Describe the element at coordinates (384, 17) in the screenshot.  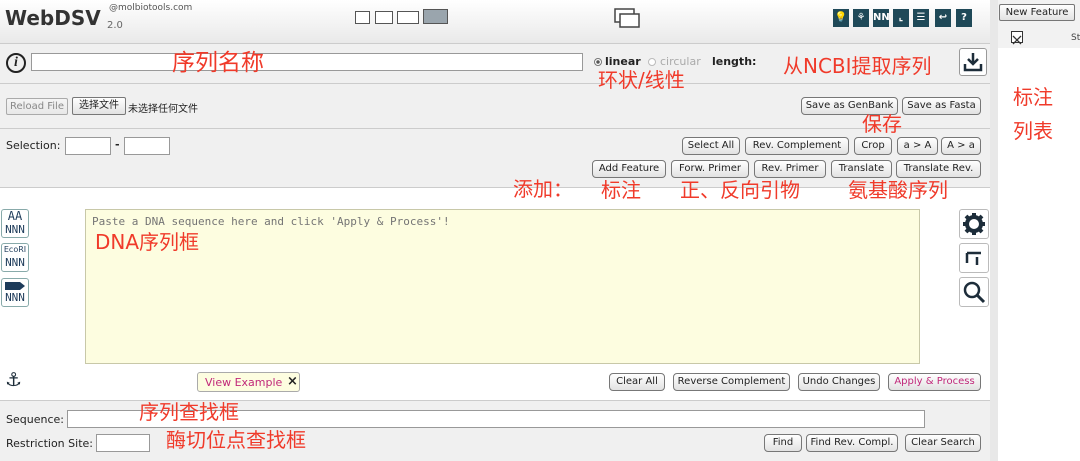
I see `layout-medium-button` at that location.